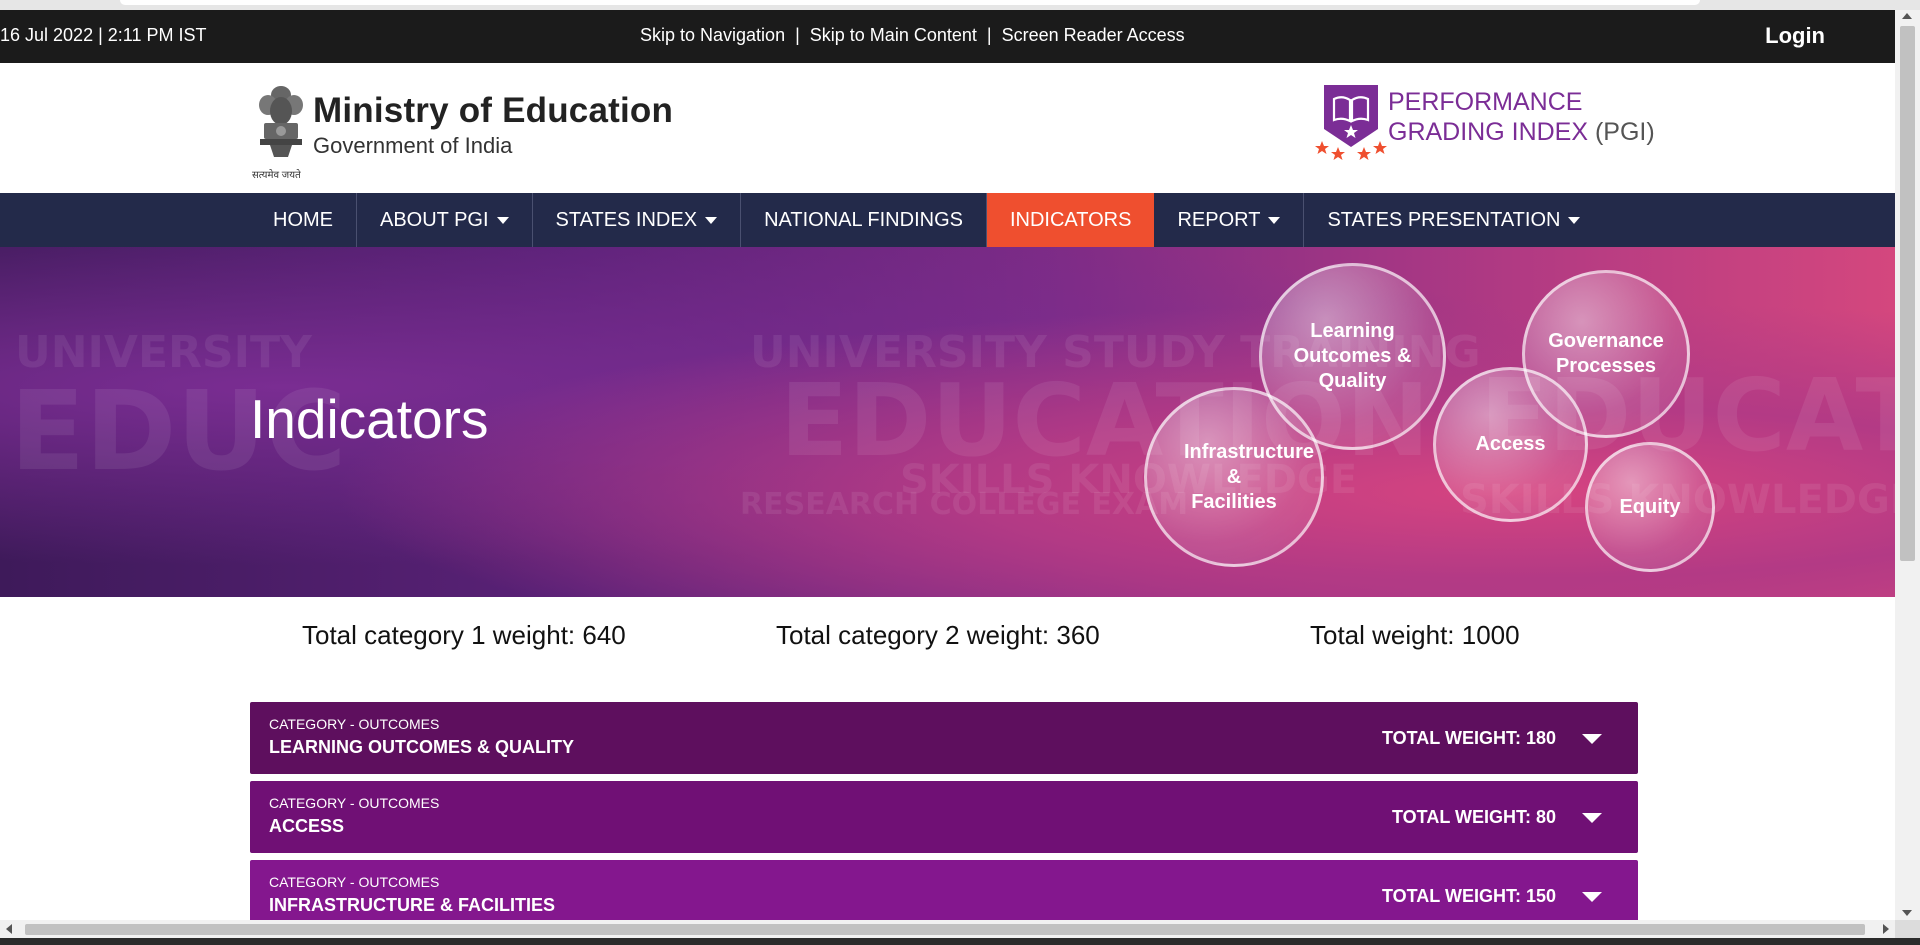 The image size is (1920, 945). I want to click on skip-to-navigation-link: Skip to Navigation, so click(712, 35).